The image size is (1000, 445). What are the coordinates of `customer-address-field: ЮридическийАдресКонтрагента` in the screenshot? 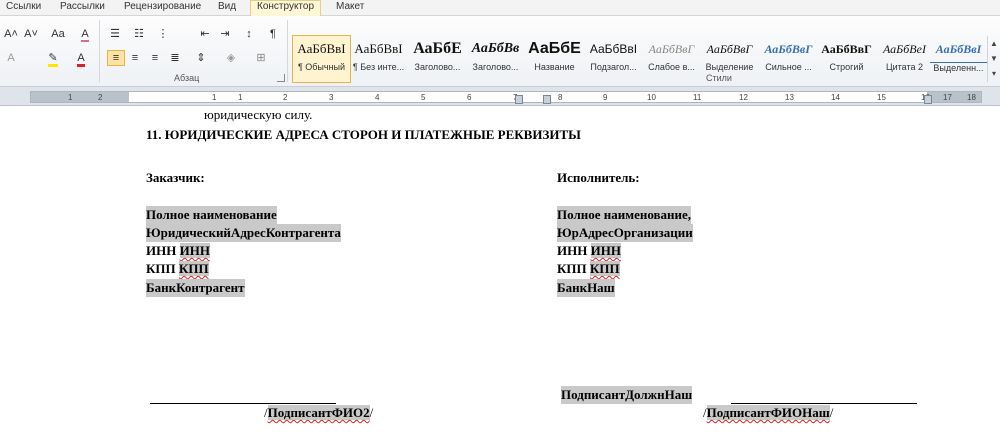 It's located at (243, 233).